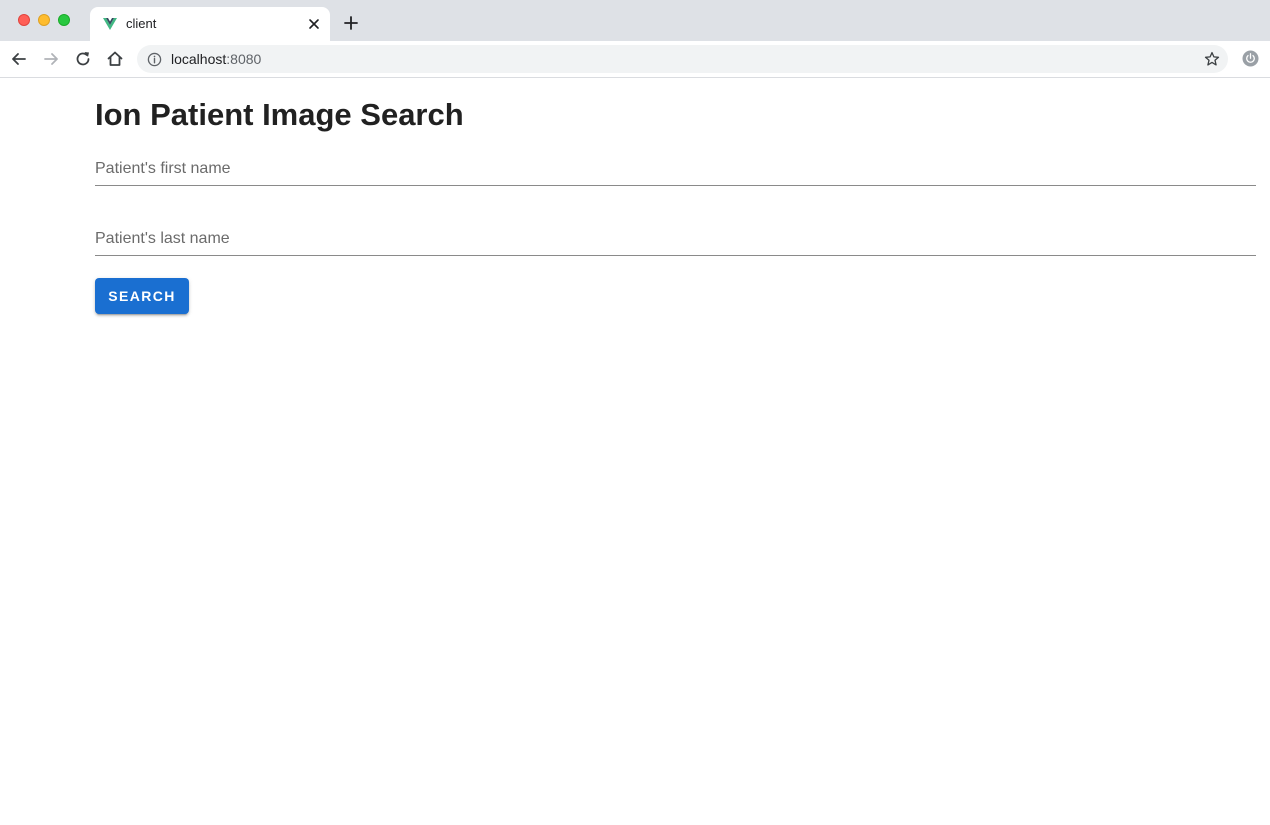 Image resolution: width=1270 pixels, height=825 pixels. I want to click on first-name-input, so click(675, 169).